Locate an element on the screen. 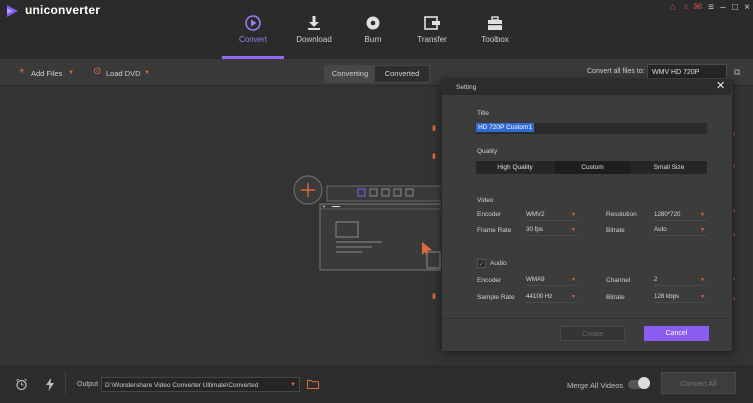  disc-icon is located at coordinates (373, 23).